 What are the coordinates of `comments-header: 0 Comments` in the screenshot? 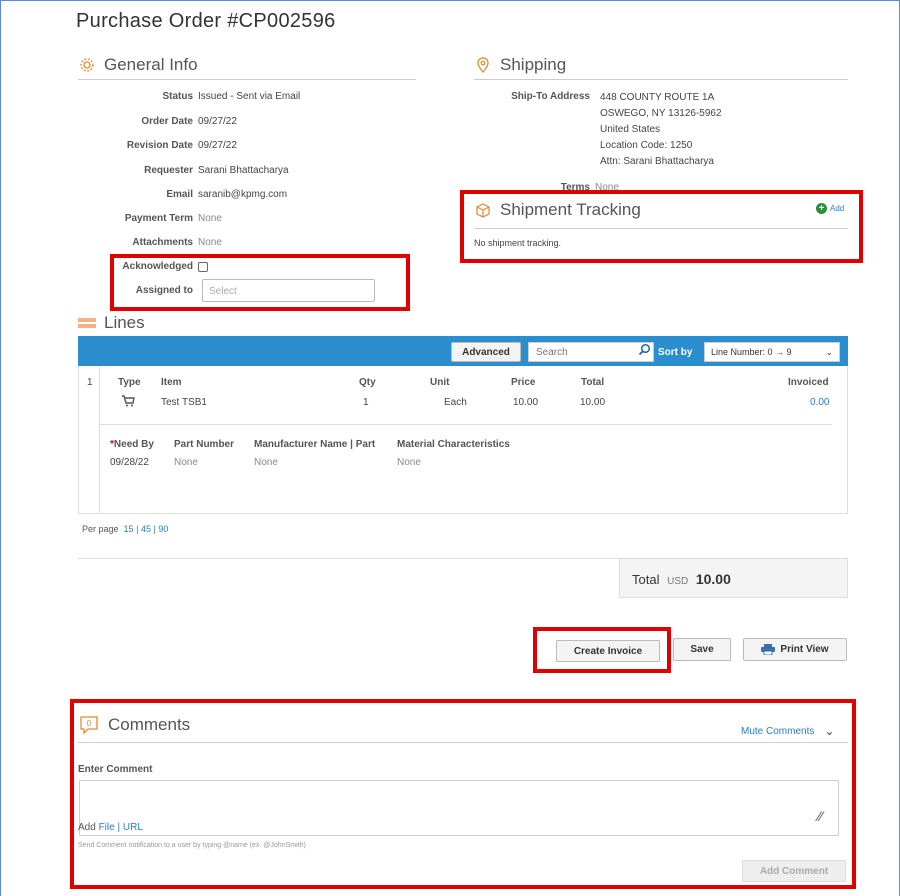 It's located at (463, 728).